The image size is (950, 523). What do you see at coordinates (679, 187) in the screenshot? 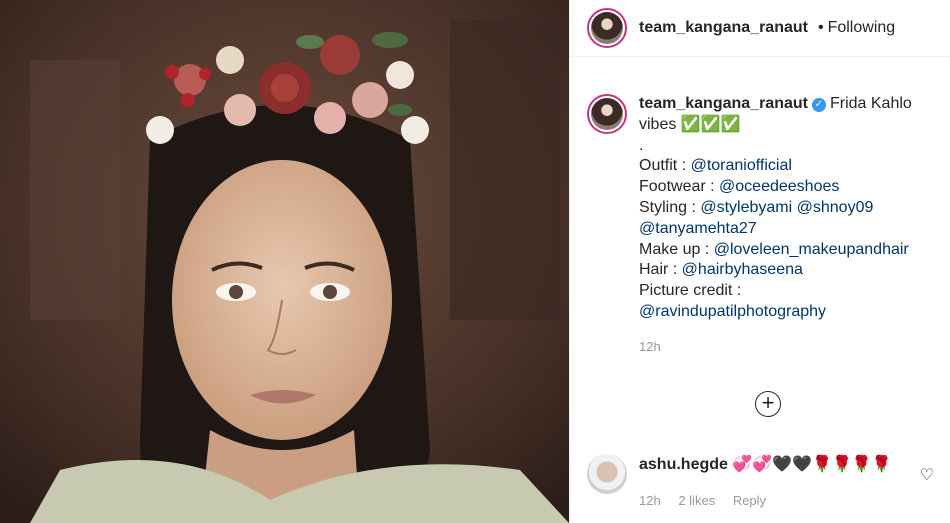
I see `footwear-label: Footwear :` at bounding box center [679, 187].